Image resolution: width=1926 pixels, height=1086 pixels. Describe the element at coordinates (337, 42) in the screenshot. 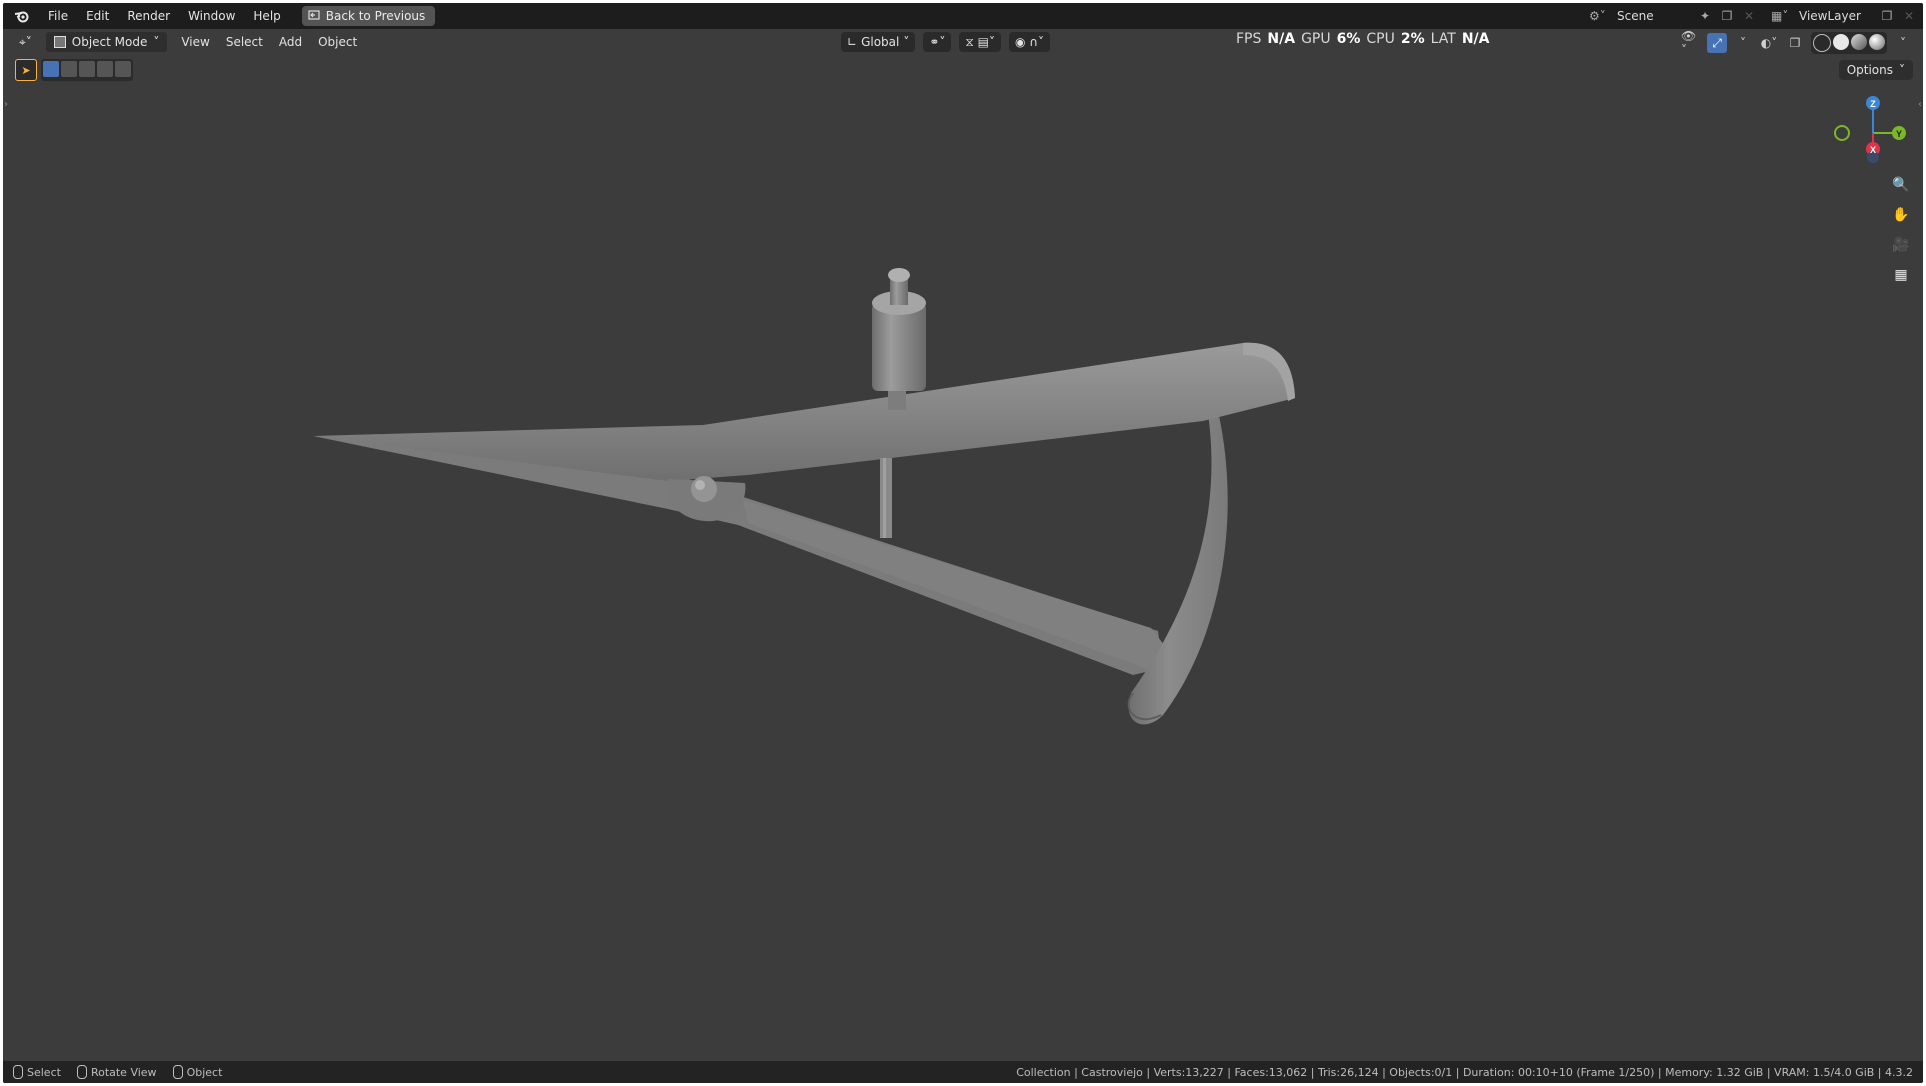

I see `menu-object: Object` at that location.